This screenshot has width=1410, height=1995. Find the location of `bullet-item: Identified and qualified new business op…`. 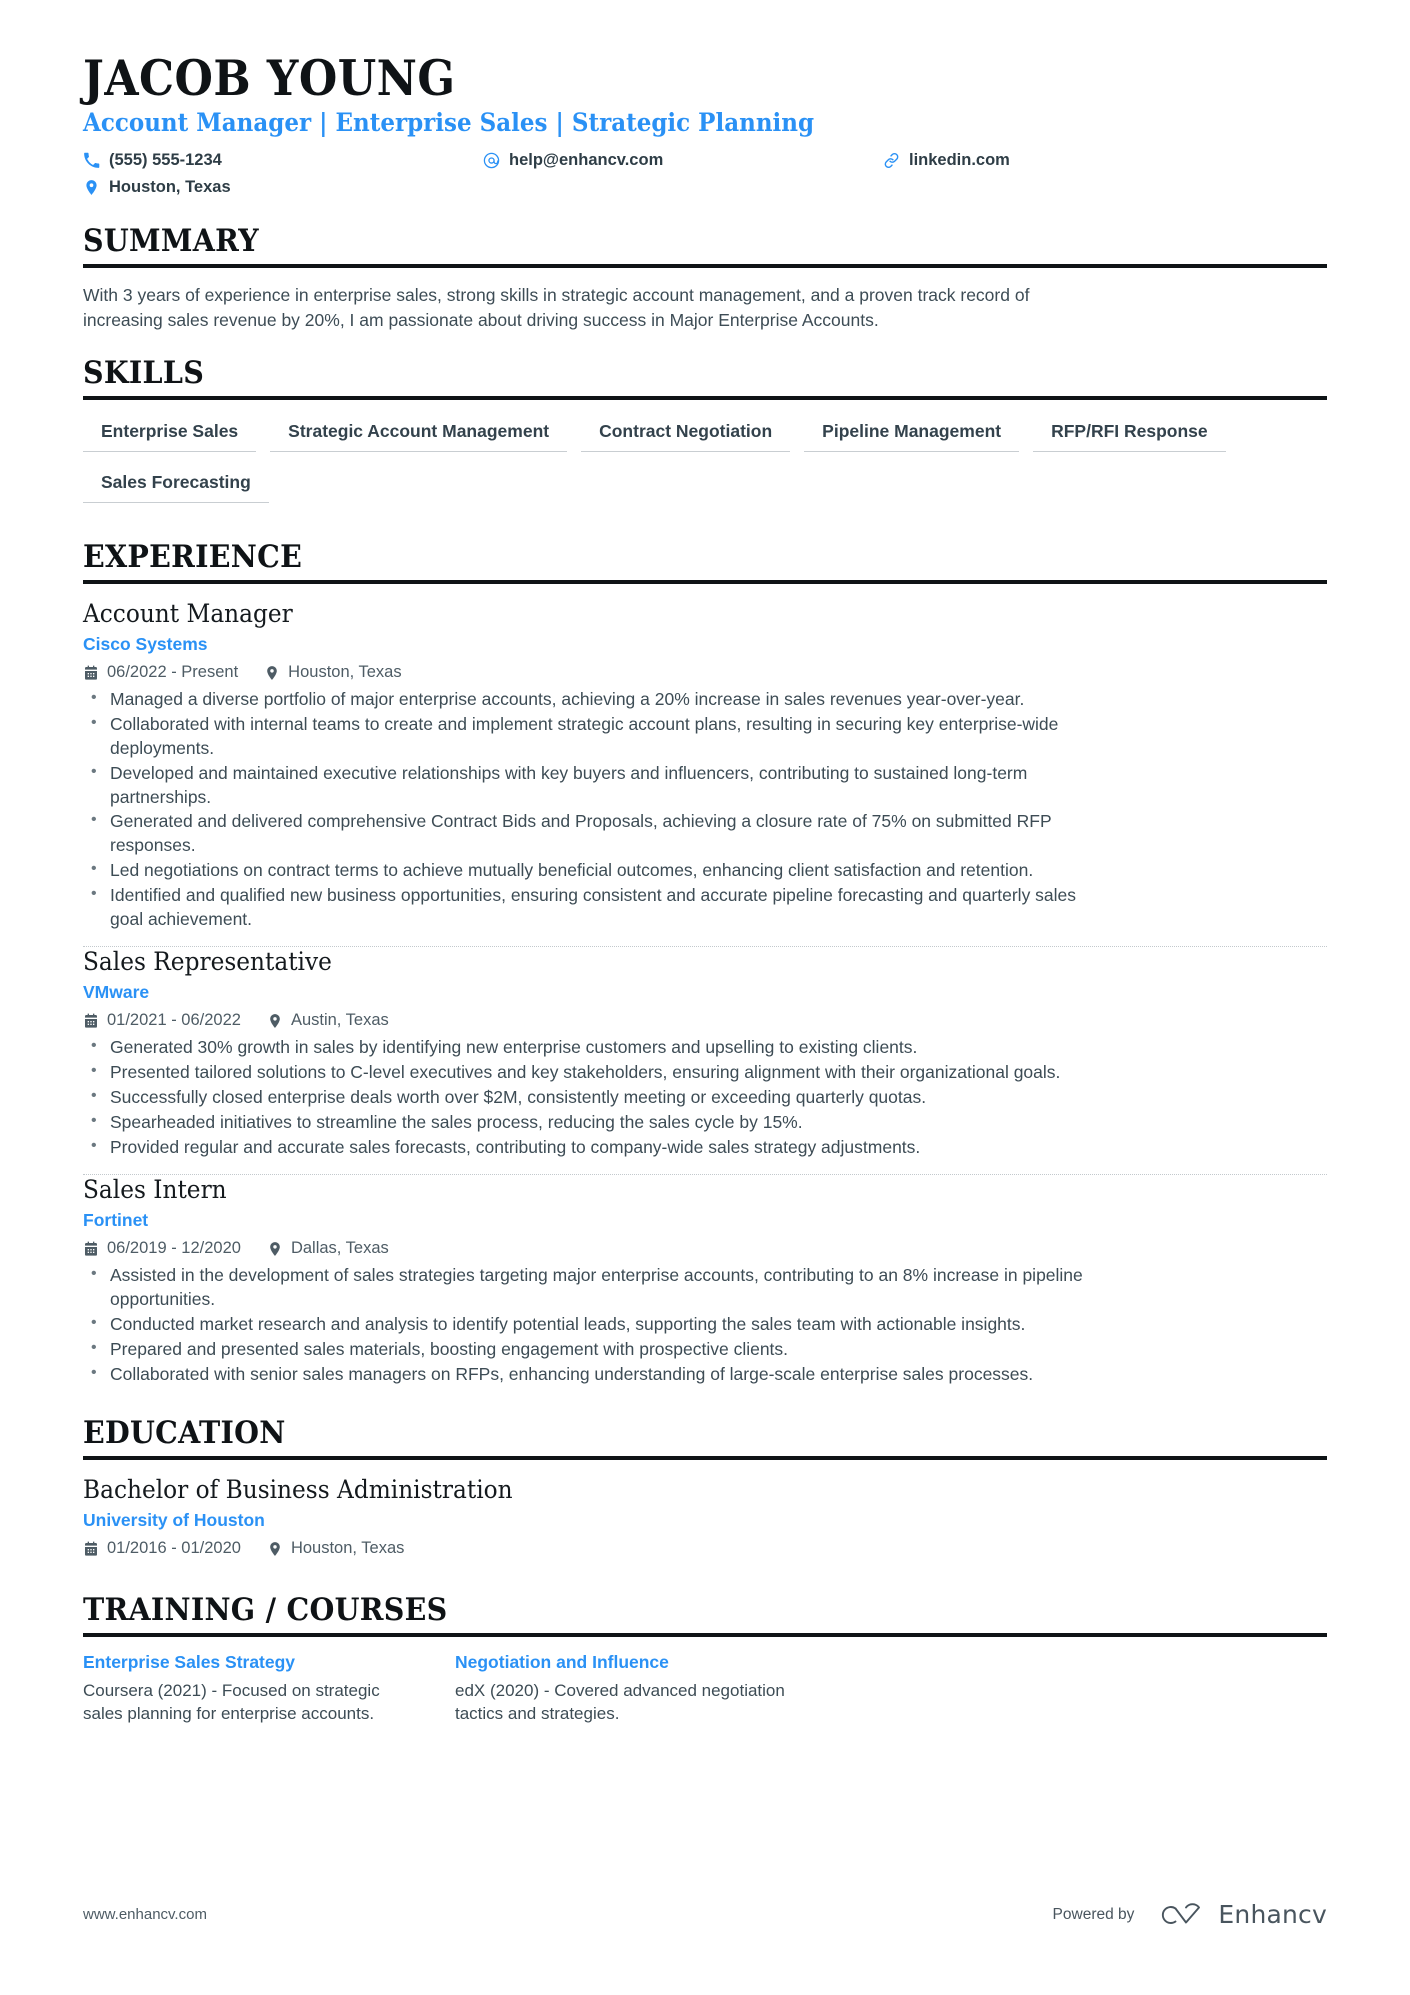

bullet-item: Identified and qualified new business op… is located at coordinates (596, 907).